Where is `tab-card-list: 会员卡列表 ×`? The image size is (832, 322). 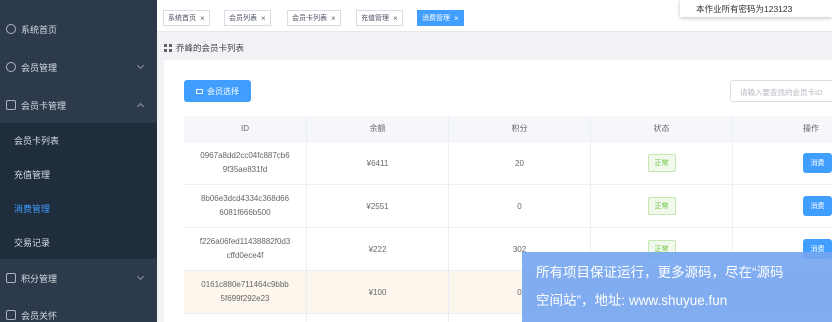 tab-card-list: 会员卡列表 × is located at coordinates (314, 18).